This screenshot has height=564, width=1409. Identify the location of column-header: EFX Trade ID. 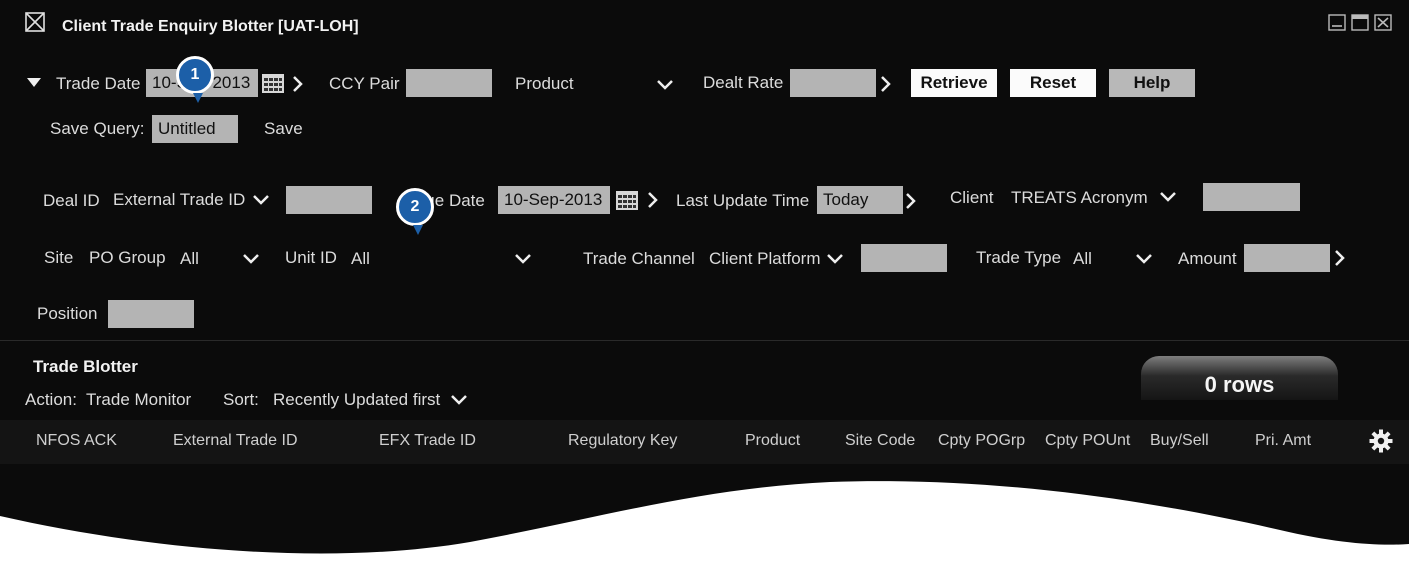
(427, 441).